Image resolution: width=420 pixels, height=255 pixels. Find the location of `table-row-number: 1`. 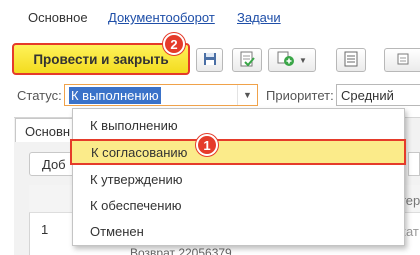

table-row-number: 1 is located at coordinates (45, 229).